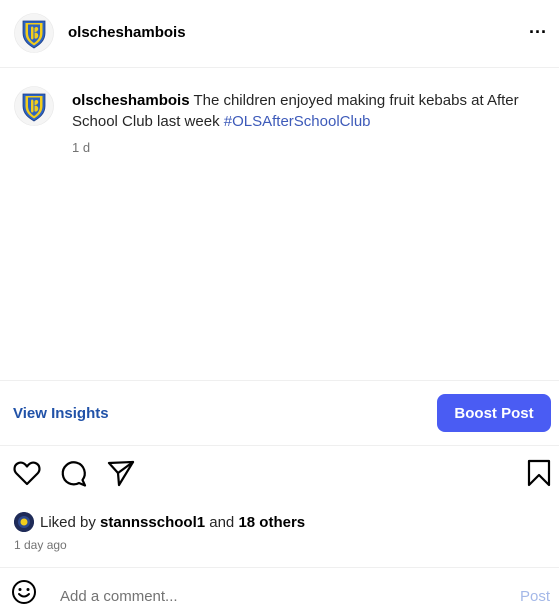 This screenshot has height=607, width=559. I want to click on post-time-ago: 1 day ago, so click(40, 545).